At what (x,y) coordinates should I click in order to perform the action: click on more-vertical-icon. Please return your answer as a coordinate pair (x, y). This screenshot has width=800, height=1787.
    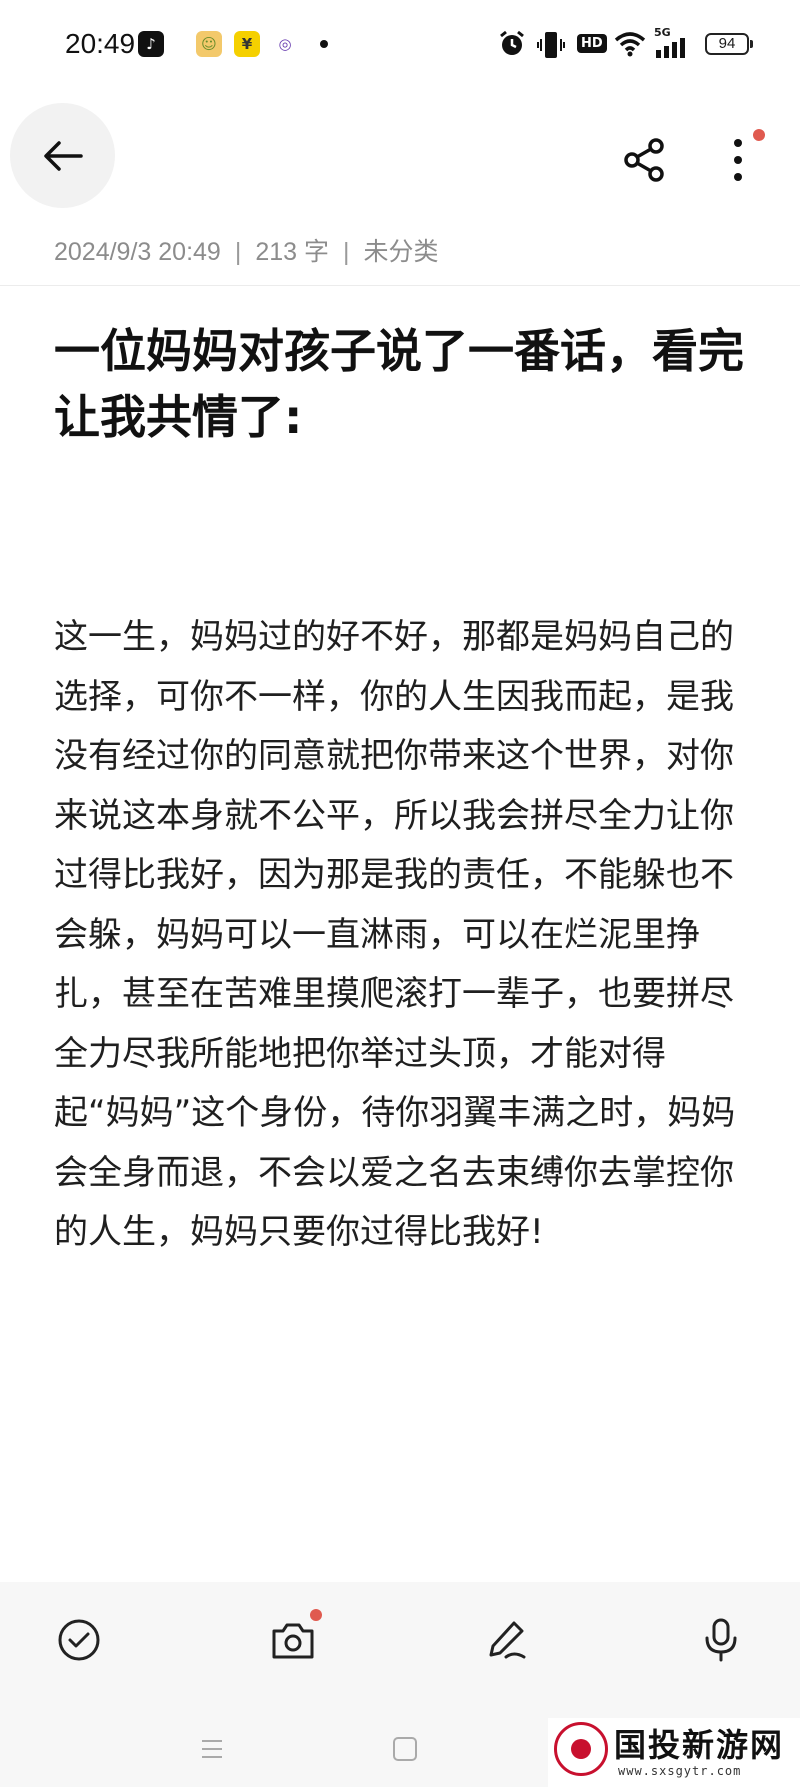
    Looking at the image, I should click on (738, 160).